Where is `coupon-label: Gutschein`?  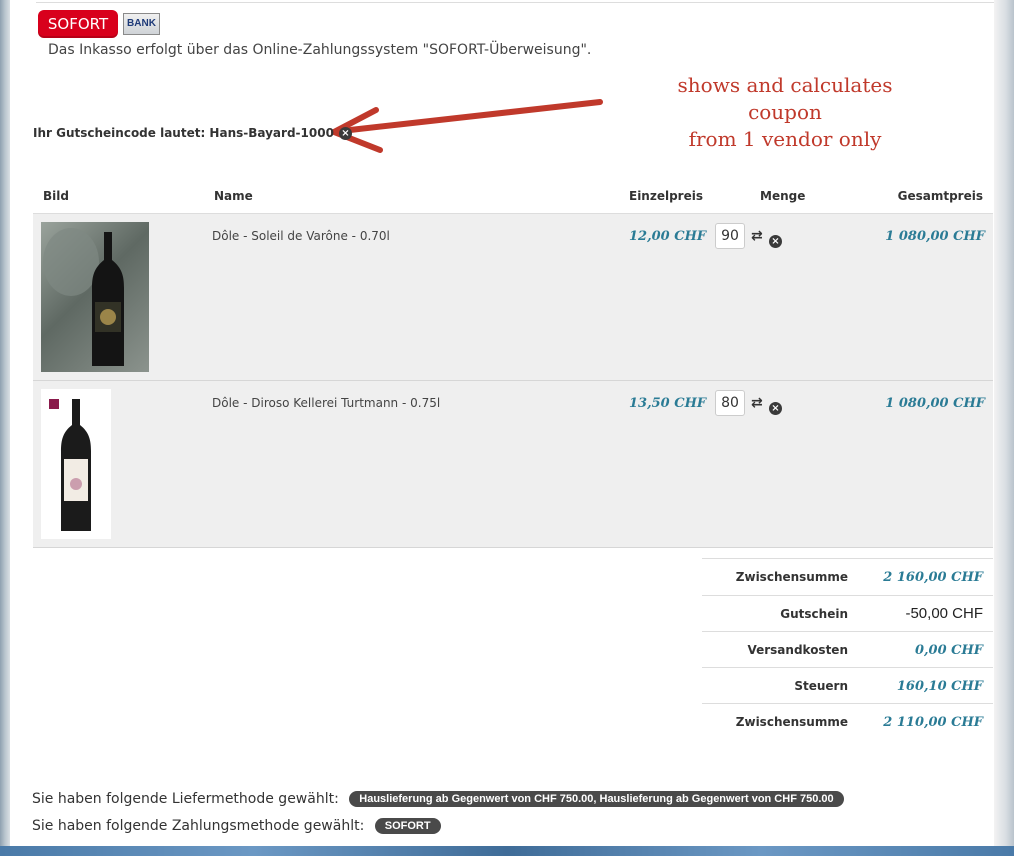 coupon-label: Gutschein is located at coordinates (814, 614).